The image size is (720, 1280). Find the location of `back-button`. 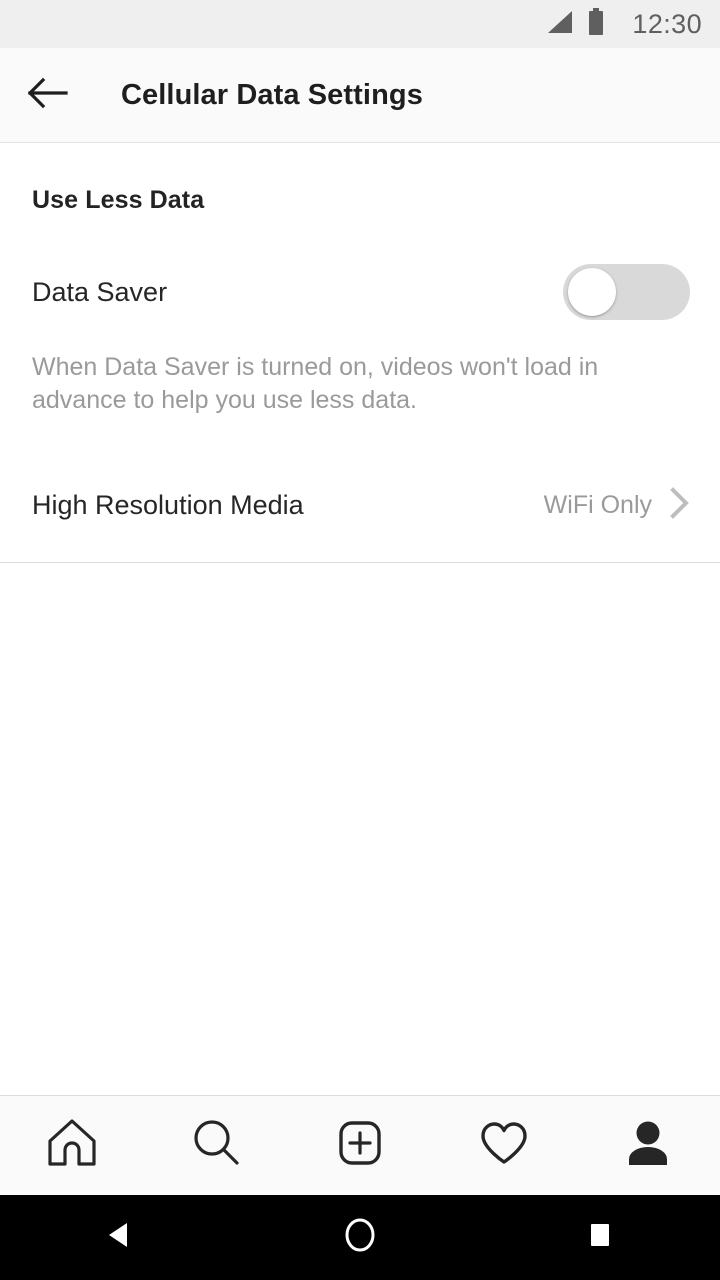

back-button is located at coordinates (48, 95).